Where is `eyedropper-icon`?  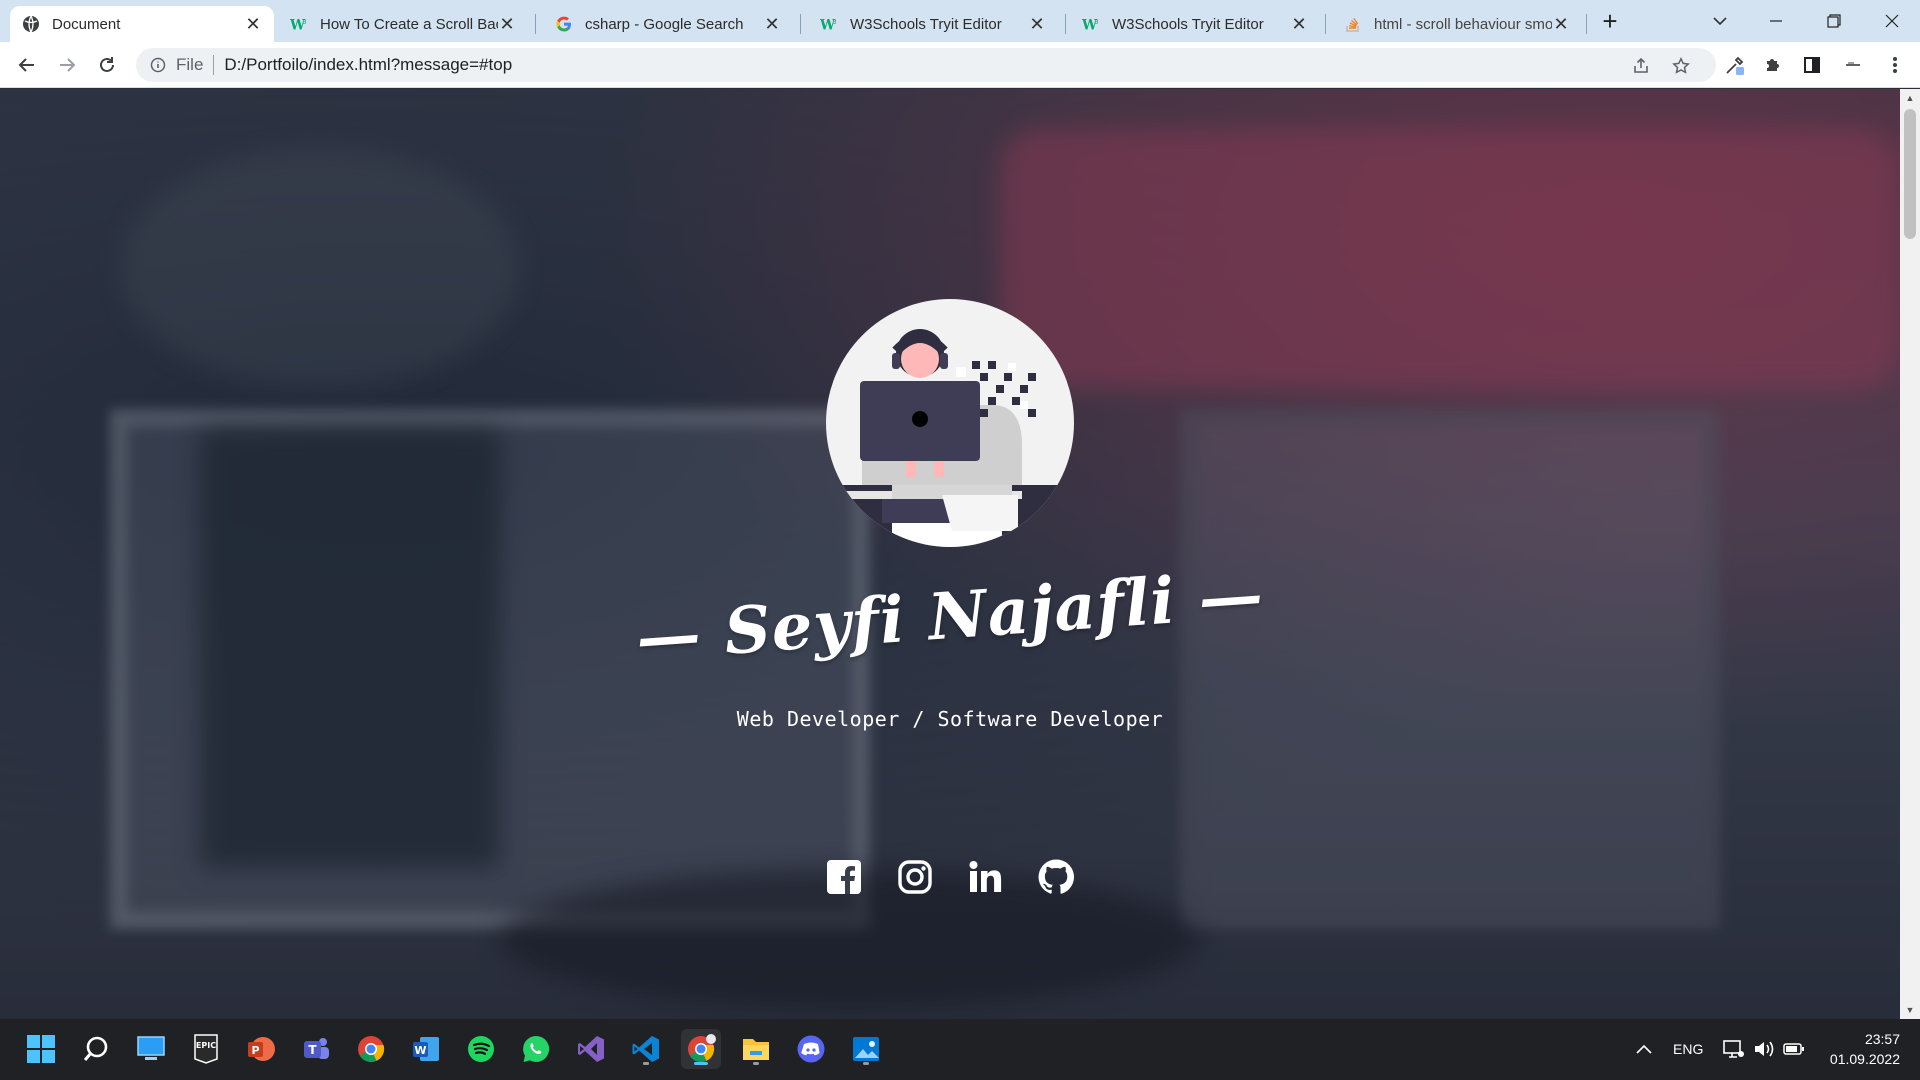 eyedropper-icon is located at coordinates (1735, 65).